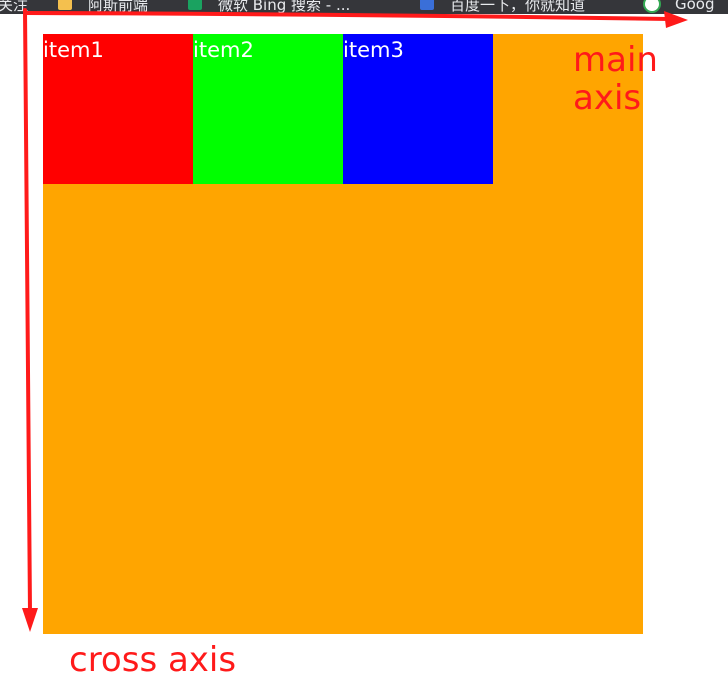 The width and height of the screenshot is (728, 693). What do you see at coordinates (518, 7) in the screenshot?
I see `bookmark-label: 百度一下，你就知道` at bounding box center [518, 7].